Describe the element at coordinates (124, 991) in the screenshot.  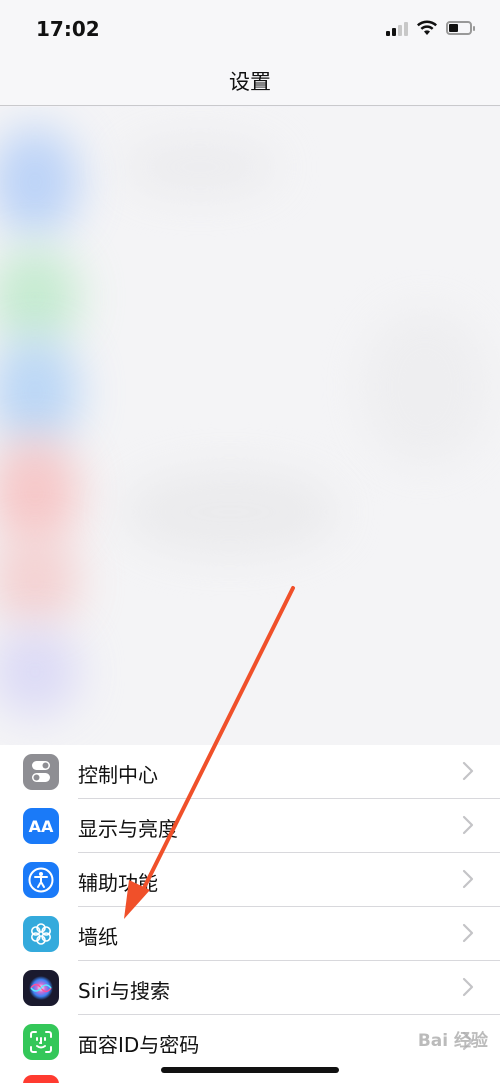
I see `settings-item-label: Siri与搜索` at that location.